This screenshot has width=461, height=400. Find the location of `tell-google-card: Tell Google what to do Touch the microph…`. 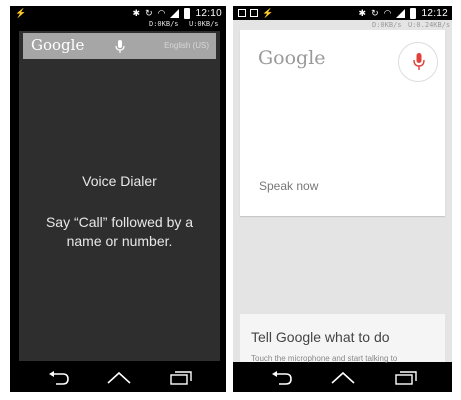

tell-google-card: Tell Google what to do Touch the microph… is located at coordinates (342, 338).